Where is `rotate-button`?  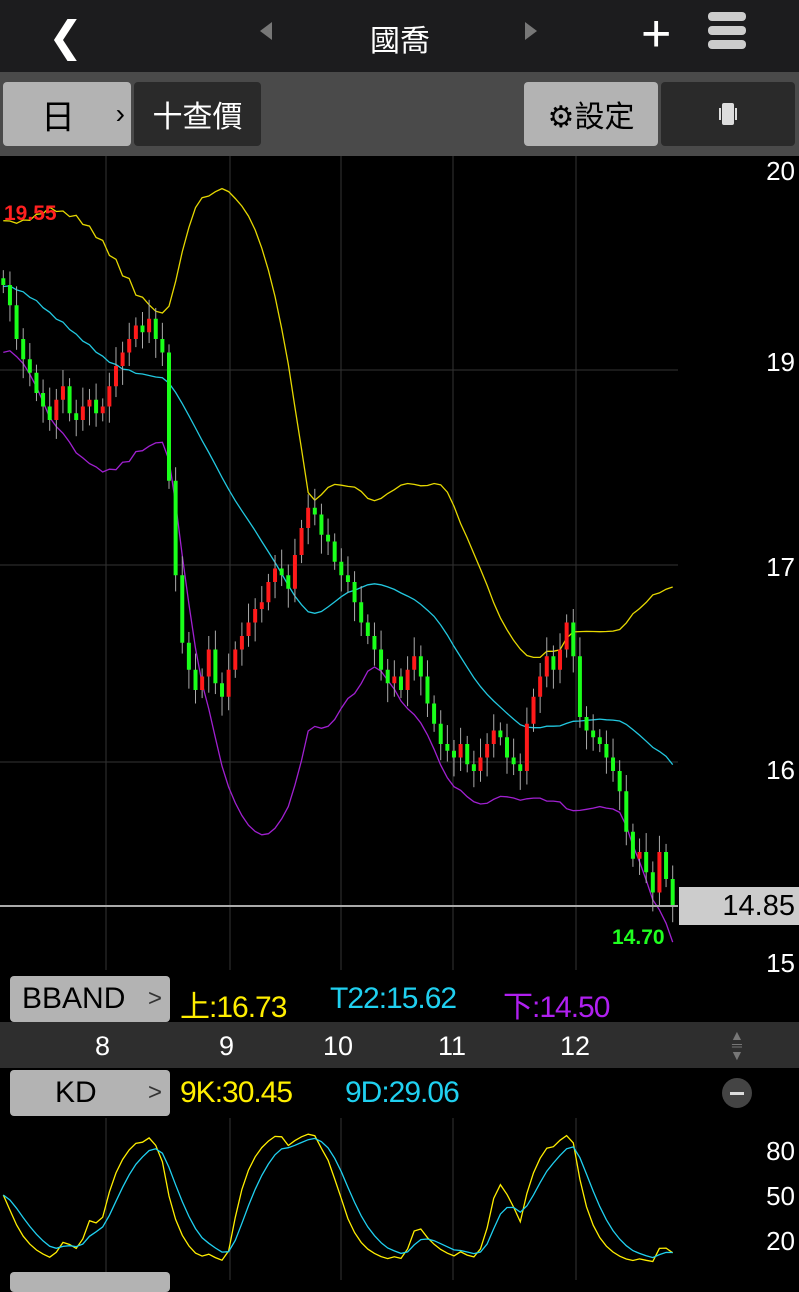
rotate-button is located at coordinates (728, 114).